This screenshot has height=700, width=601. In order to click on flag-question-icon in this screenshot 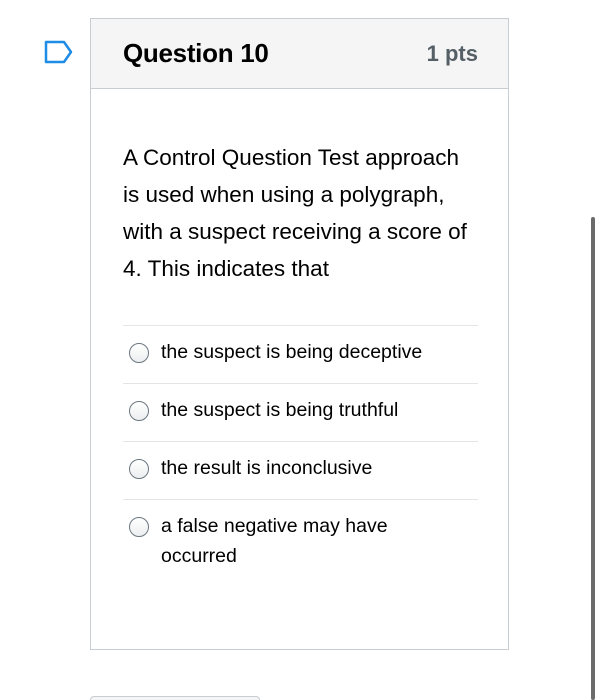, I will do `click(59, 52)`.